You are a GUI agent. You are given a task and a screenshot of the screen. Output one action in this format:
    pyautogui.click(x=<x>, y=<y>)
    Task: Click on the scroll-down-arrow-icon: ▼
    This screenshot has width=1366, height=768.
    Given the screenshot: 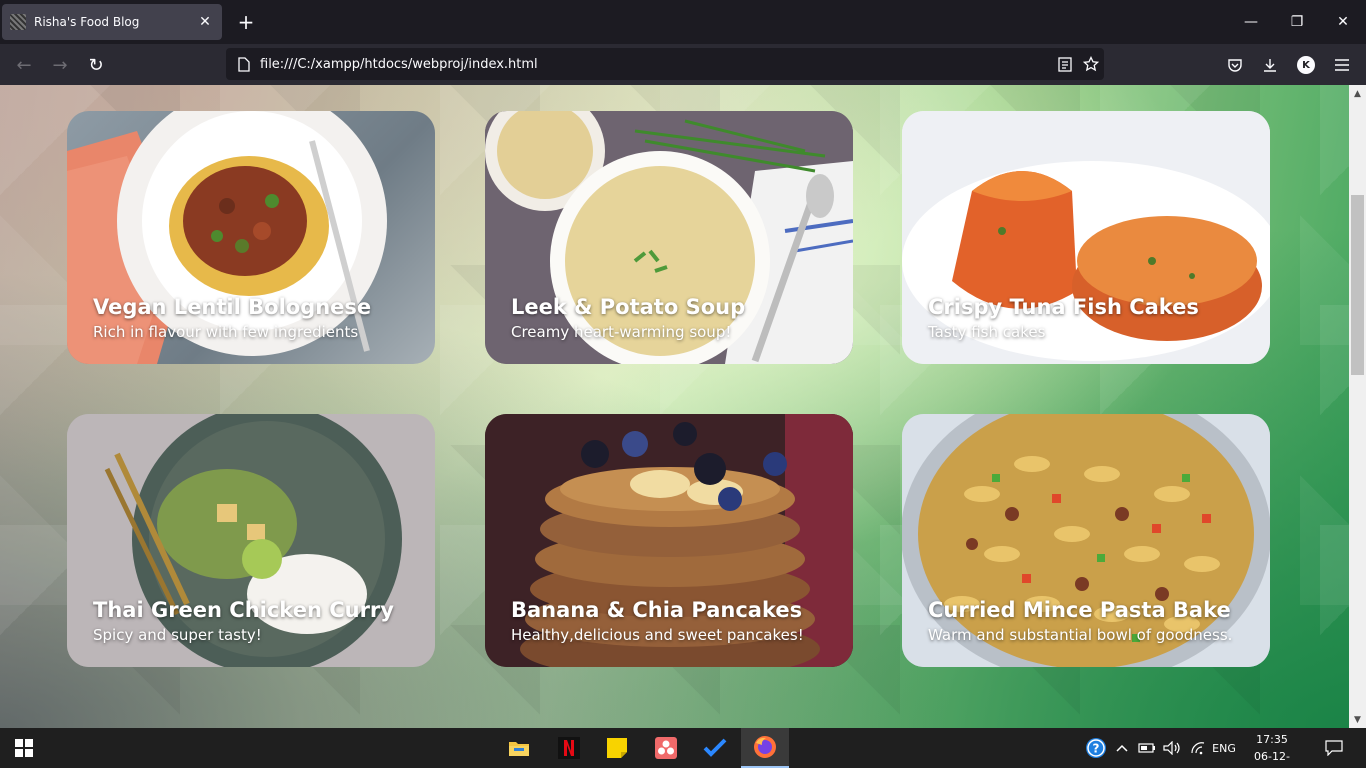 What is the action you would take?
    pyautogui.click(x=1357, y=719)
    